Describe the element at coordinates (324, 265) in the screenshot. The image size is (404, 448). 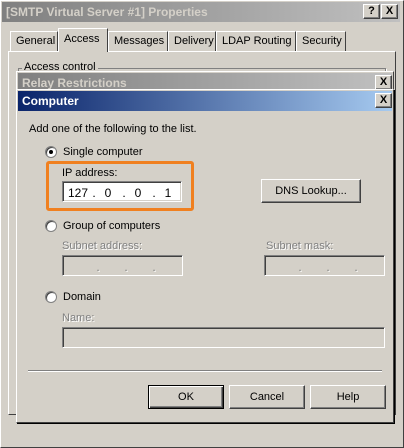
I see `subnet-mask-input: . . .` at that location.